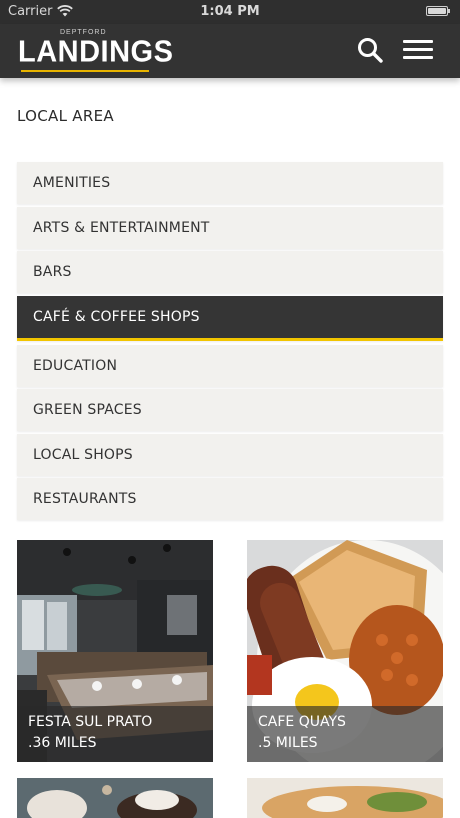 The width and height of the screenshot is (460, 818). I want to click on battery-icon, so click(438, 11).